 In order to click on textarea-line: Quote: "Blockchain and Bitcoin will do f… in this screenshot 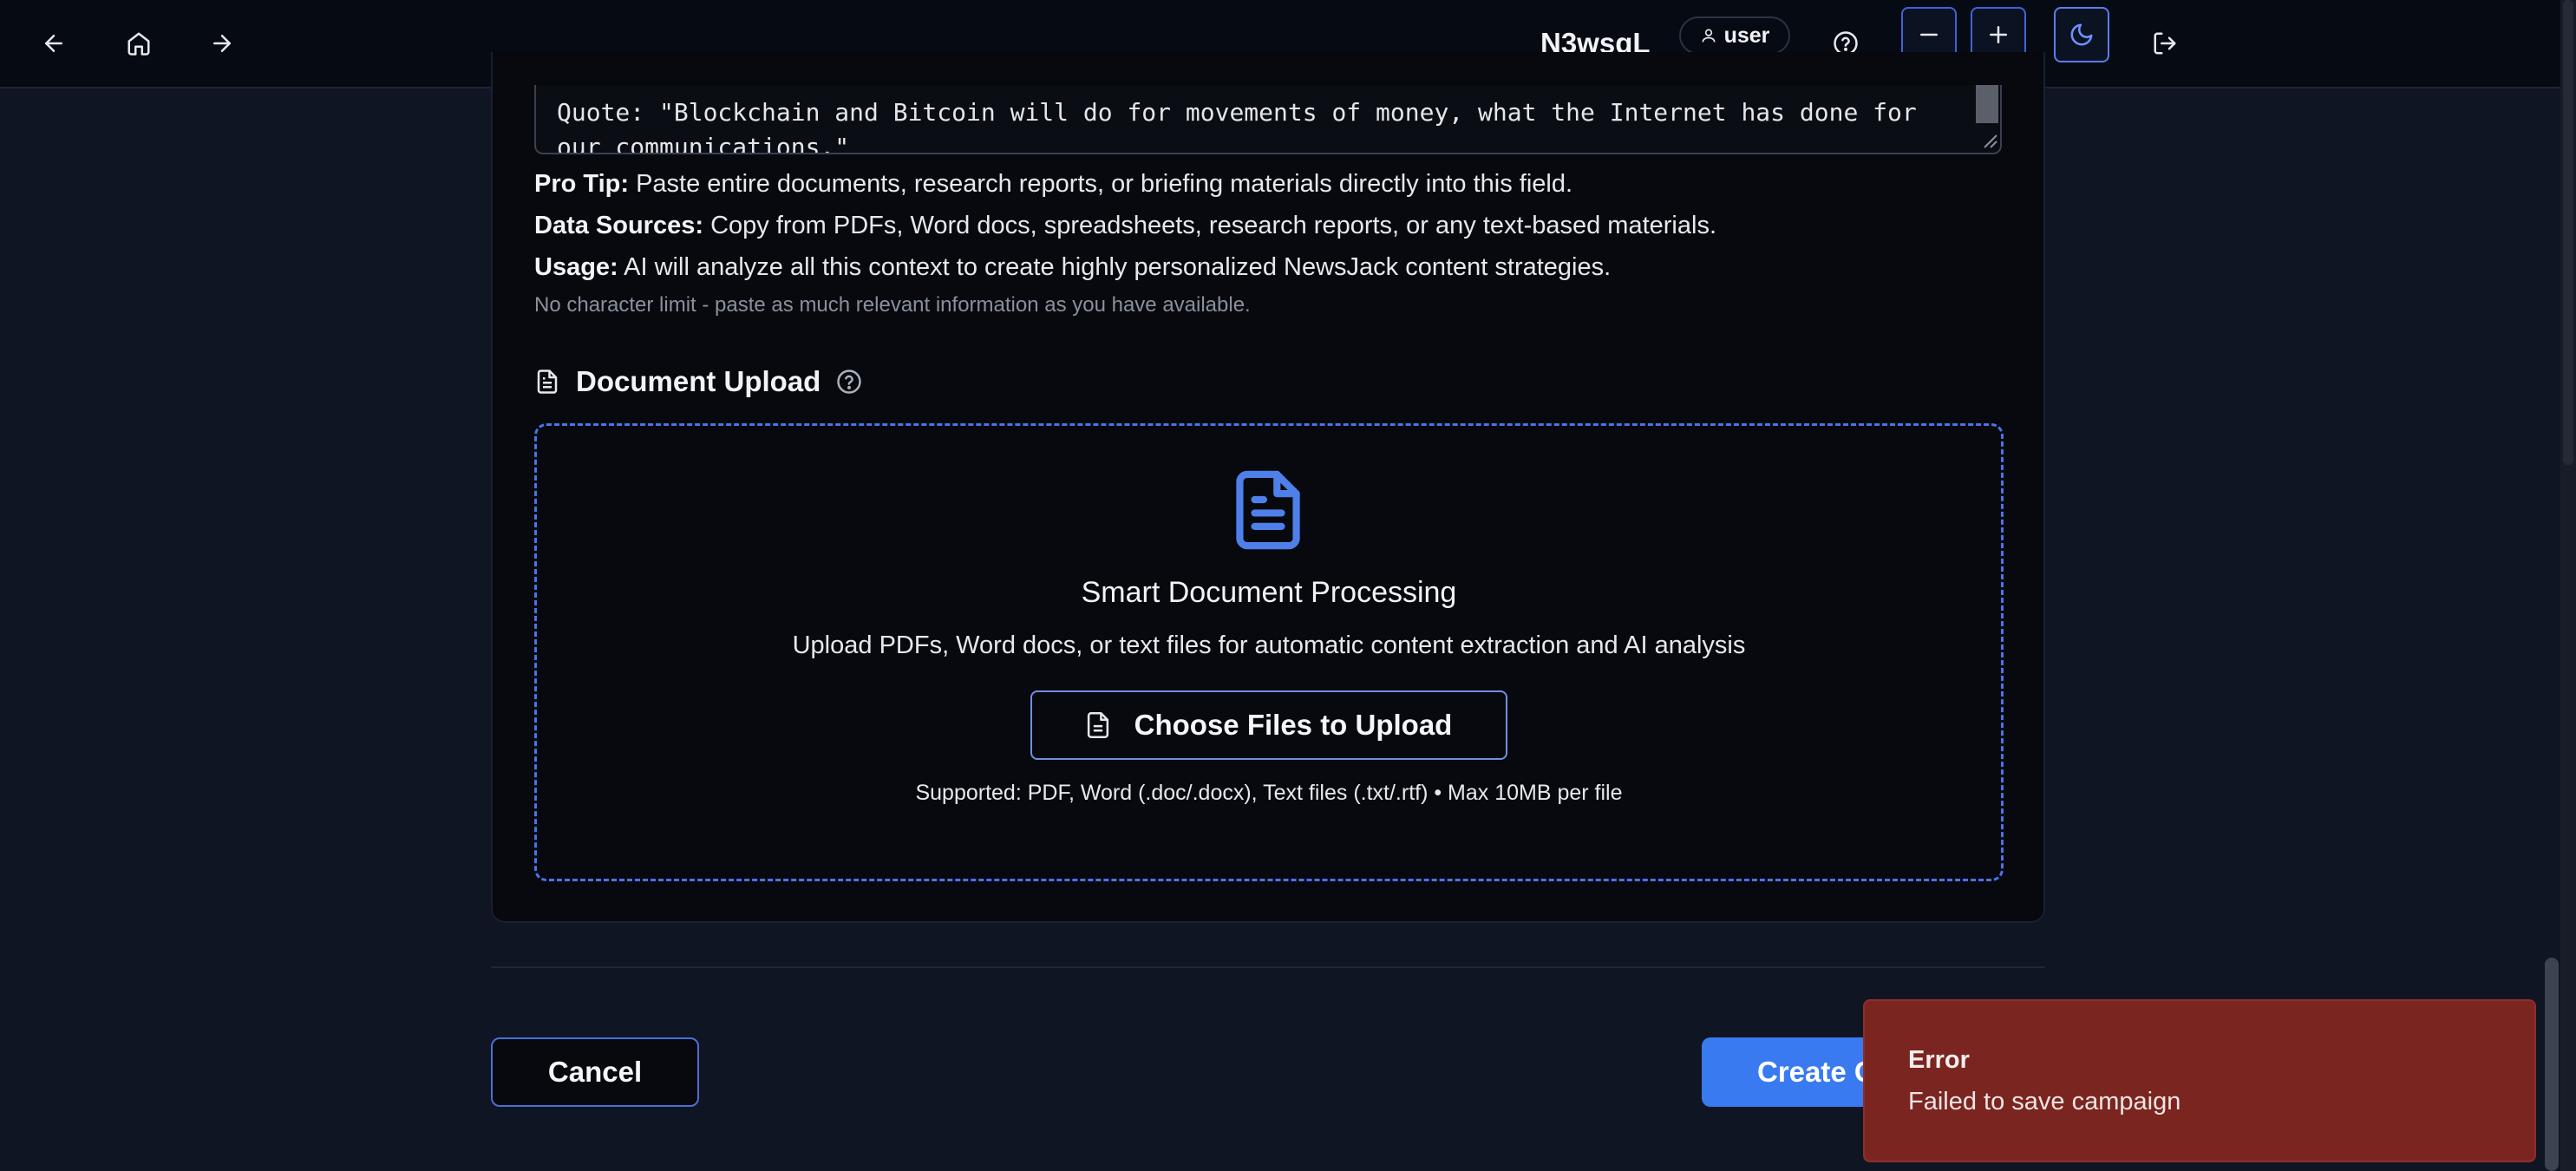, I will do `click(1237, 113)`.